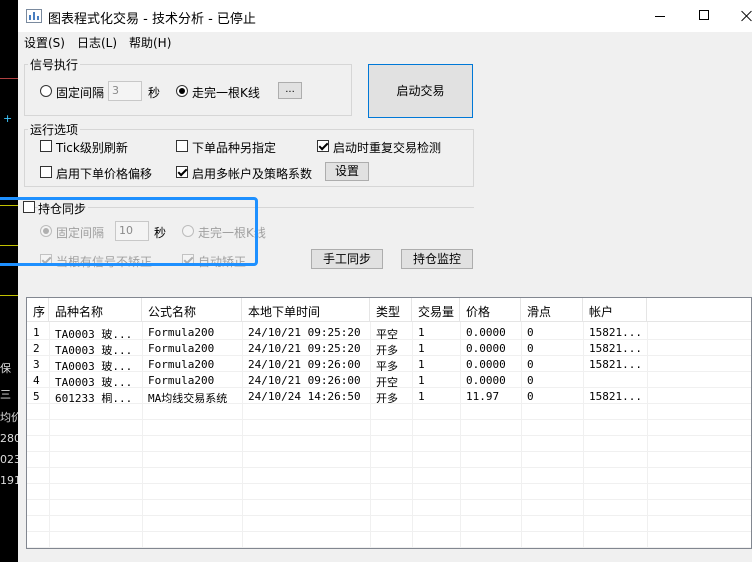 This screenshot has height=562, width=752. I want to click on maximize-button, so click(704, 16).